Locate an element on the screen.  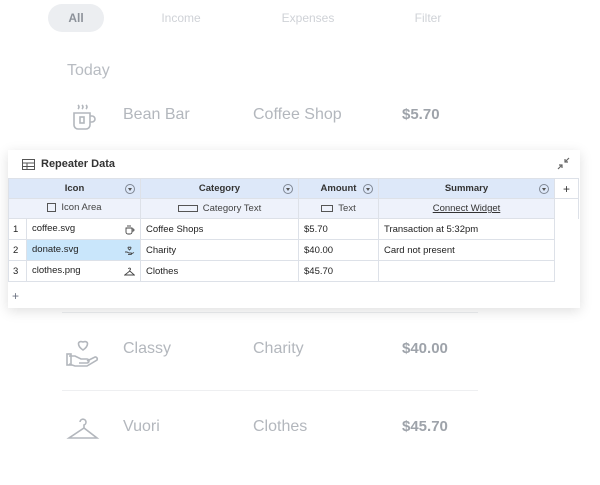
category-cell: Coffee Shops is located at coordinates (219, 229).